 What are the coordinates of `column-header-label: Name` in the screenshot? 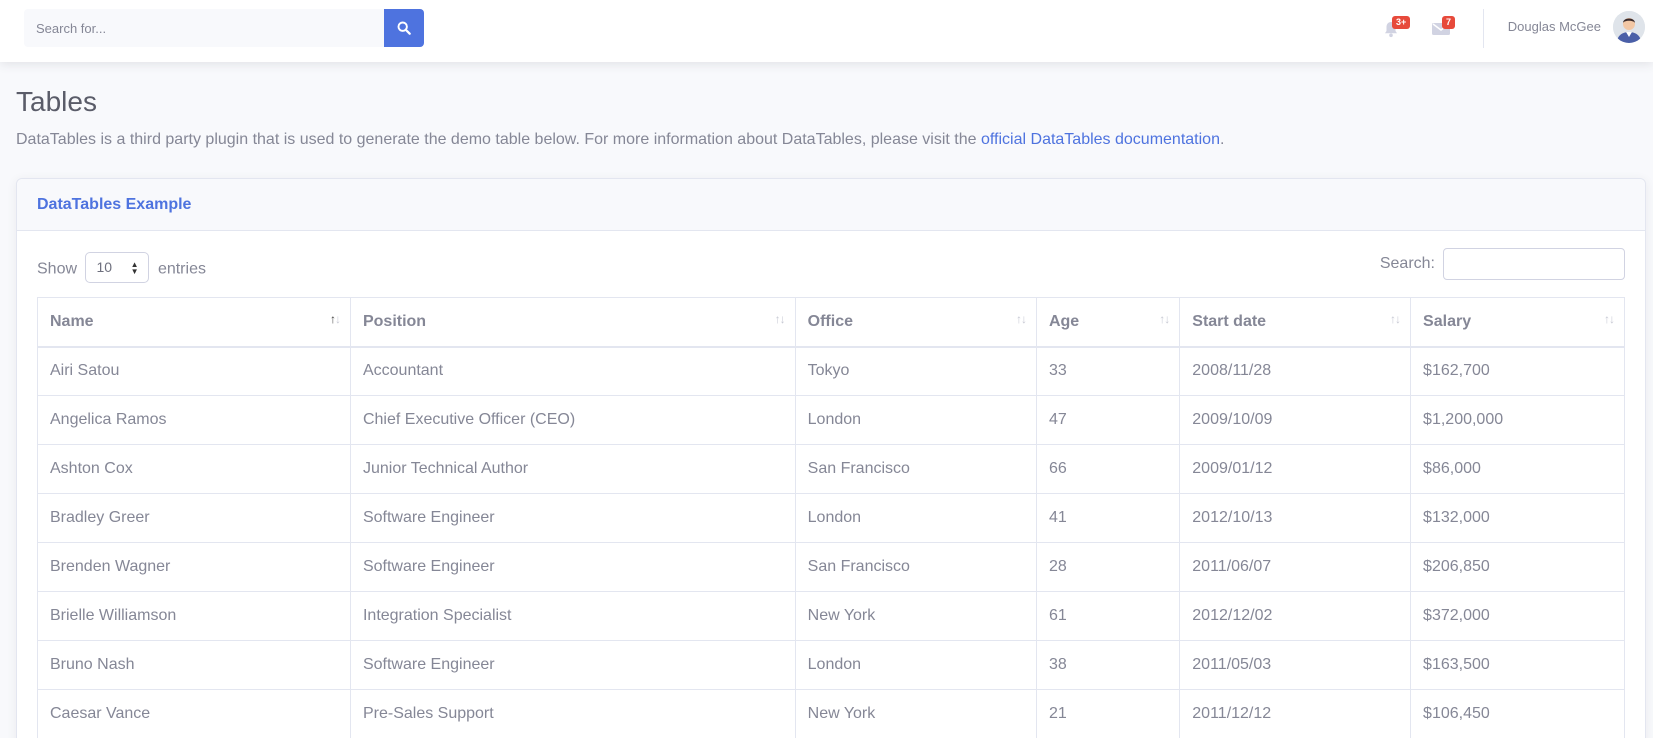 It's located at (72, 321).